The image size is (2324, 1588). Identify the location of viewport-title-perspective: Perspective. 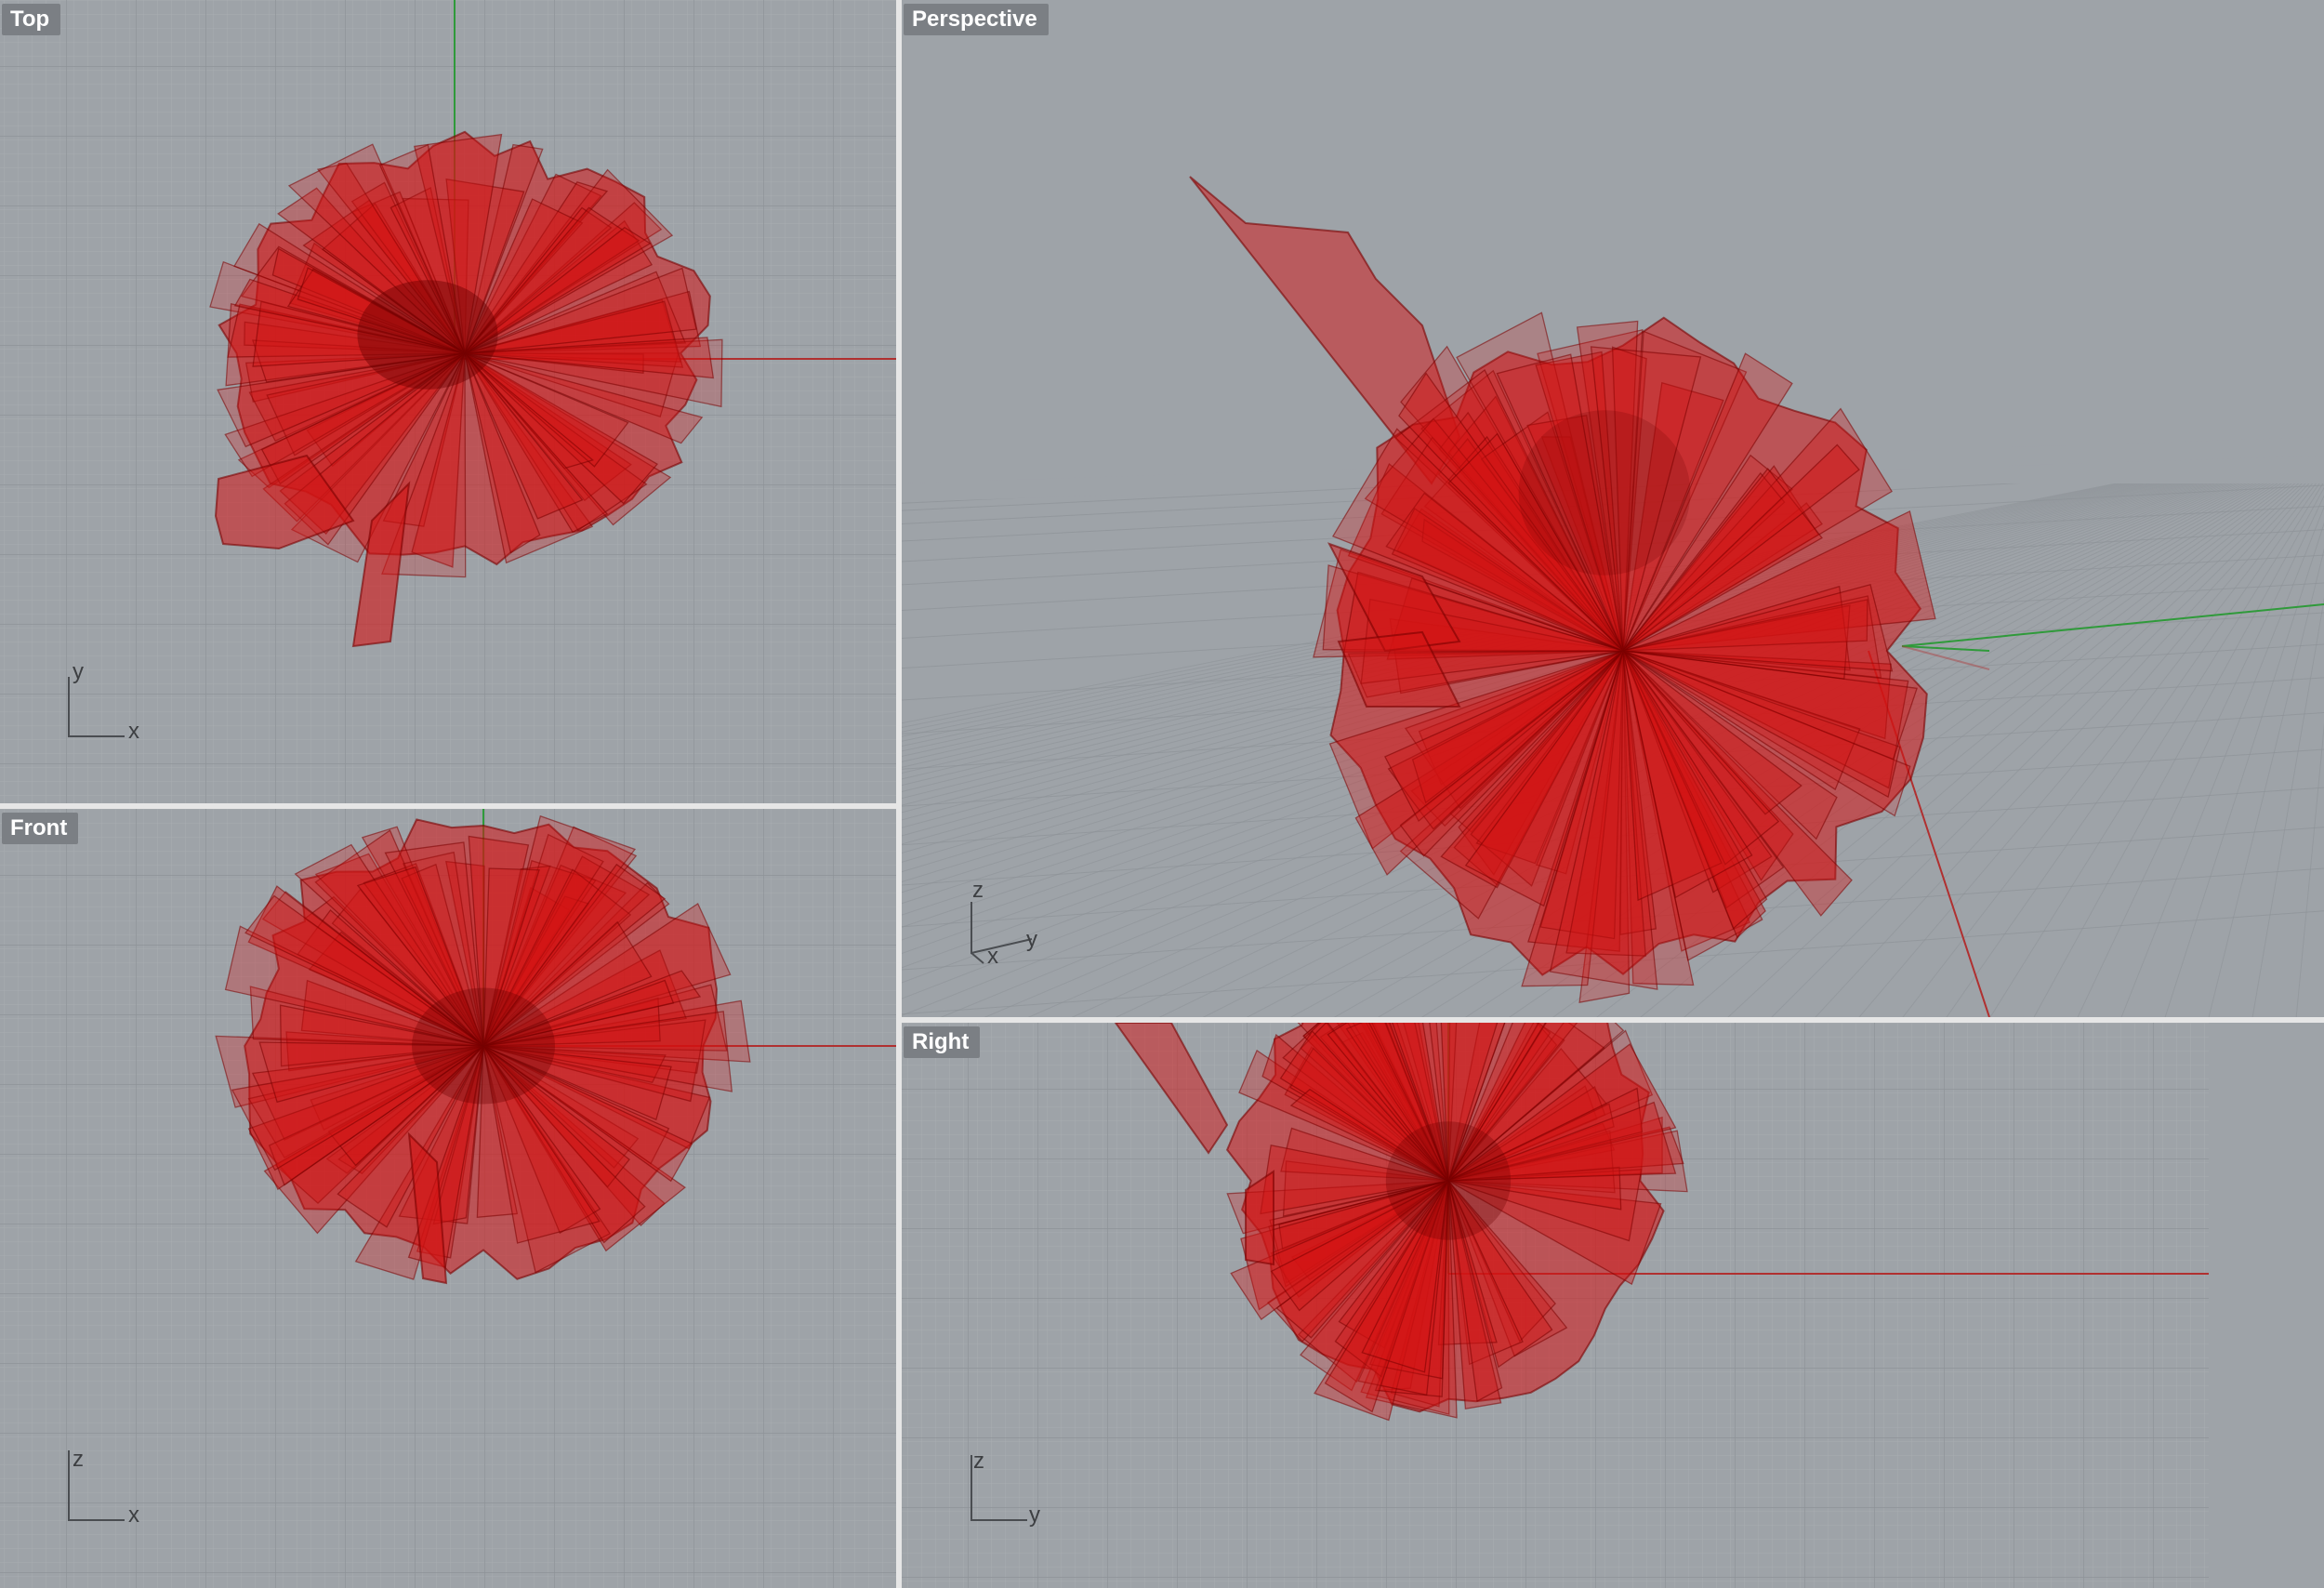
(976, 19).